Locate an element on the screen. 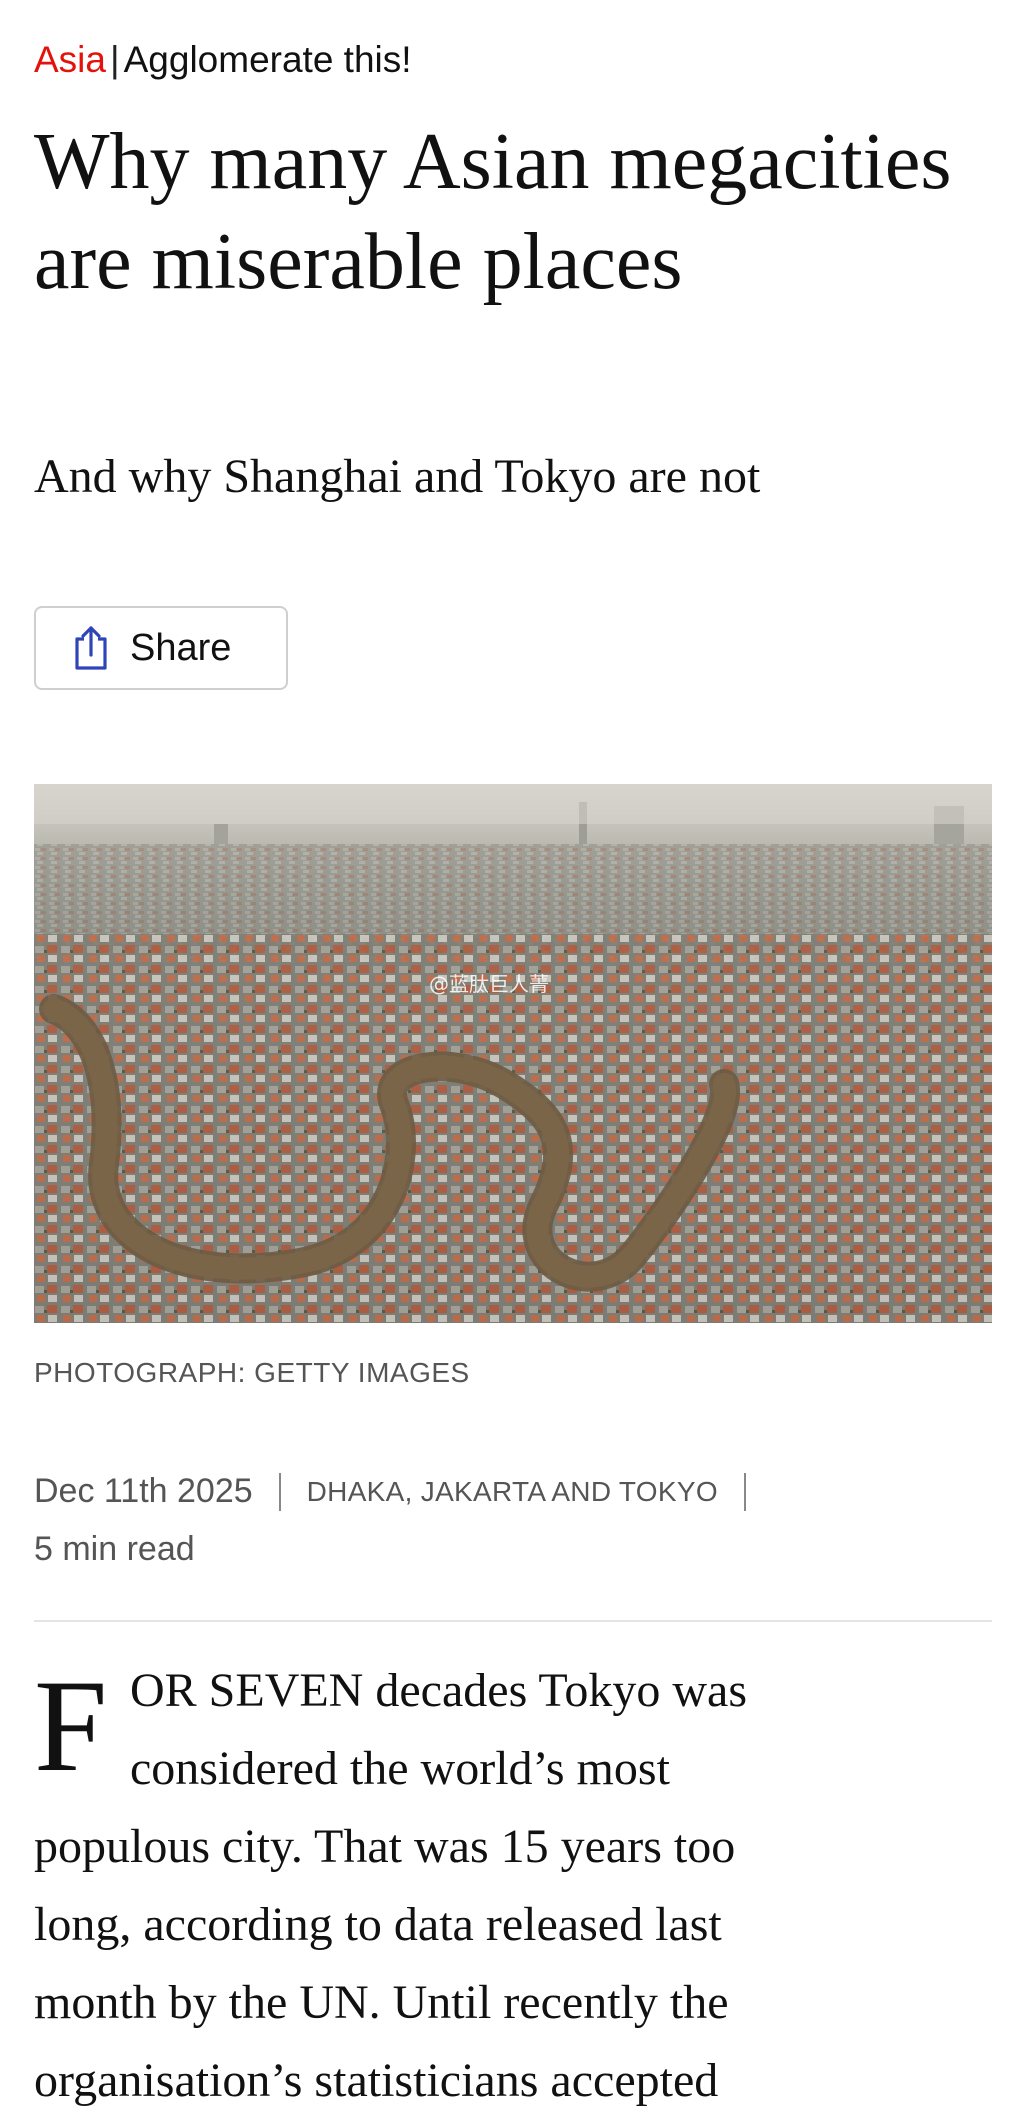  share-icon is located at coordinates (91, 648).